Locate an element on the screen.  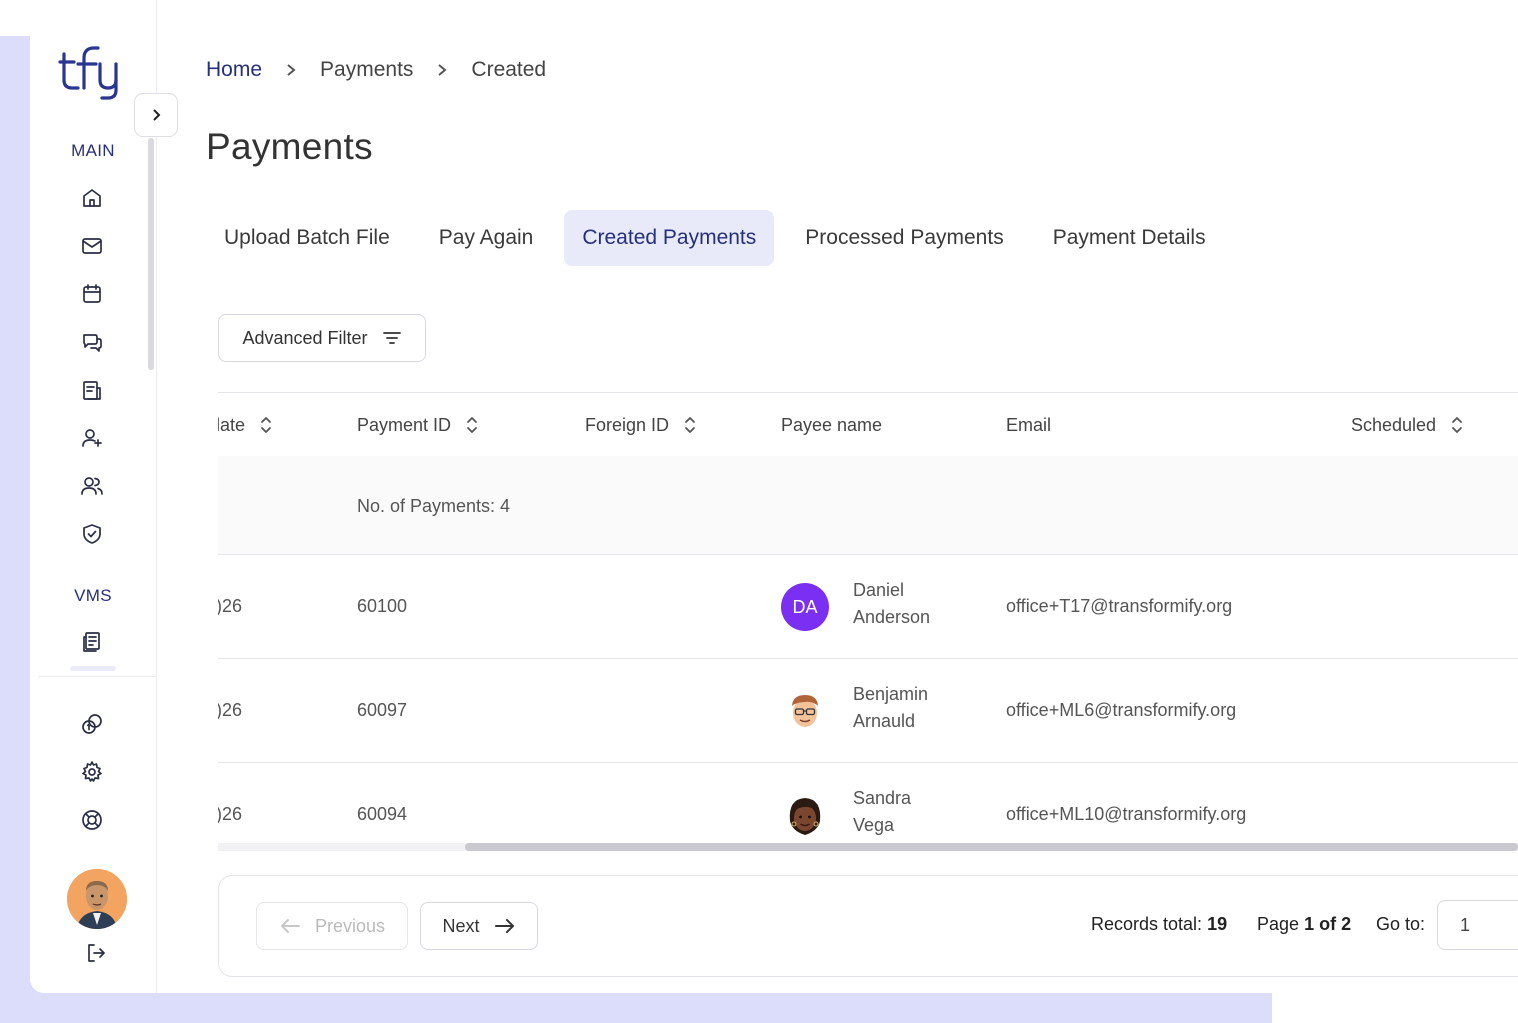
sidebar-divider is located at coordinates (97, 676).